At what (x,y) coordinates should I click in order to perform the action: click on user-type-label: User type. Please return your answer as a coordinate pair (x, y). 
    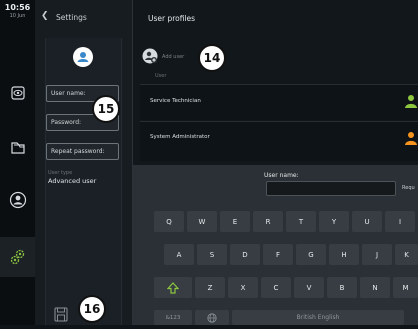
    Looking at the image, I should click on (60, 173).